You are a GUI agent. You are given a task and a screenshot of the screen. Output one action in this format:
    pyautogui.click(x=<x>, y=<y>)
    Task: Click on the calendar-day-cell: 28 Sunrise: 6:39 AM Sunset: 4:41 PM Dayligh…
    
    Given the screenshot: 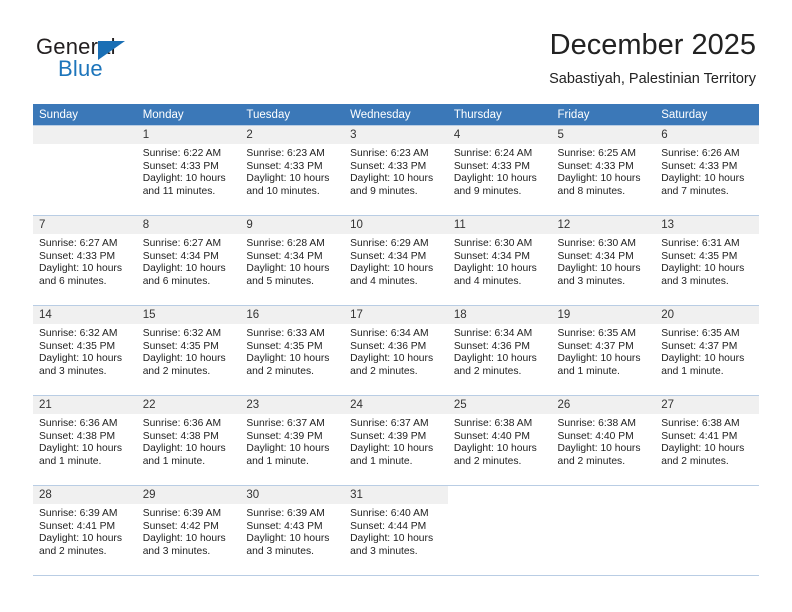 What is the action you would take?
    pyautogui.click(x=85, y=530)
    